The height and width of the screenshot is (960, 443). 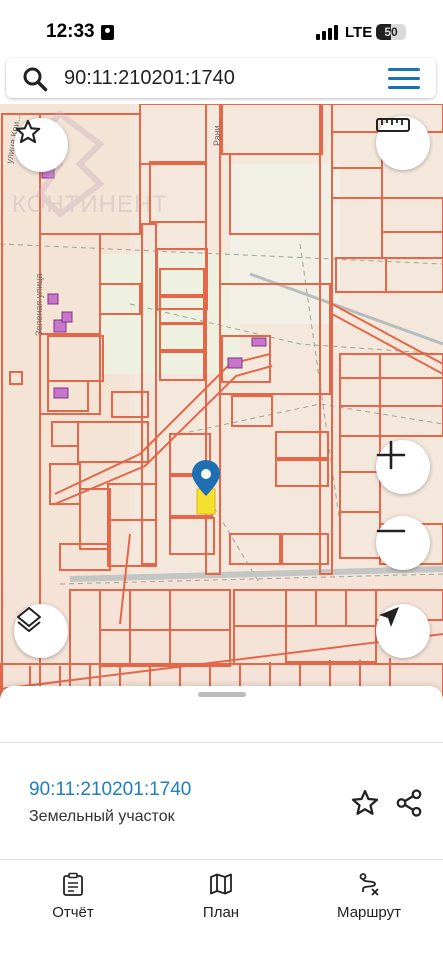 What do you see at coordinates (369, 912) in the screenshot?
I see `nav-route-label: Маршрут` at bounding box center [369, 912].